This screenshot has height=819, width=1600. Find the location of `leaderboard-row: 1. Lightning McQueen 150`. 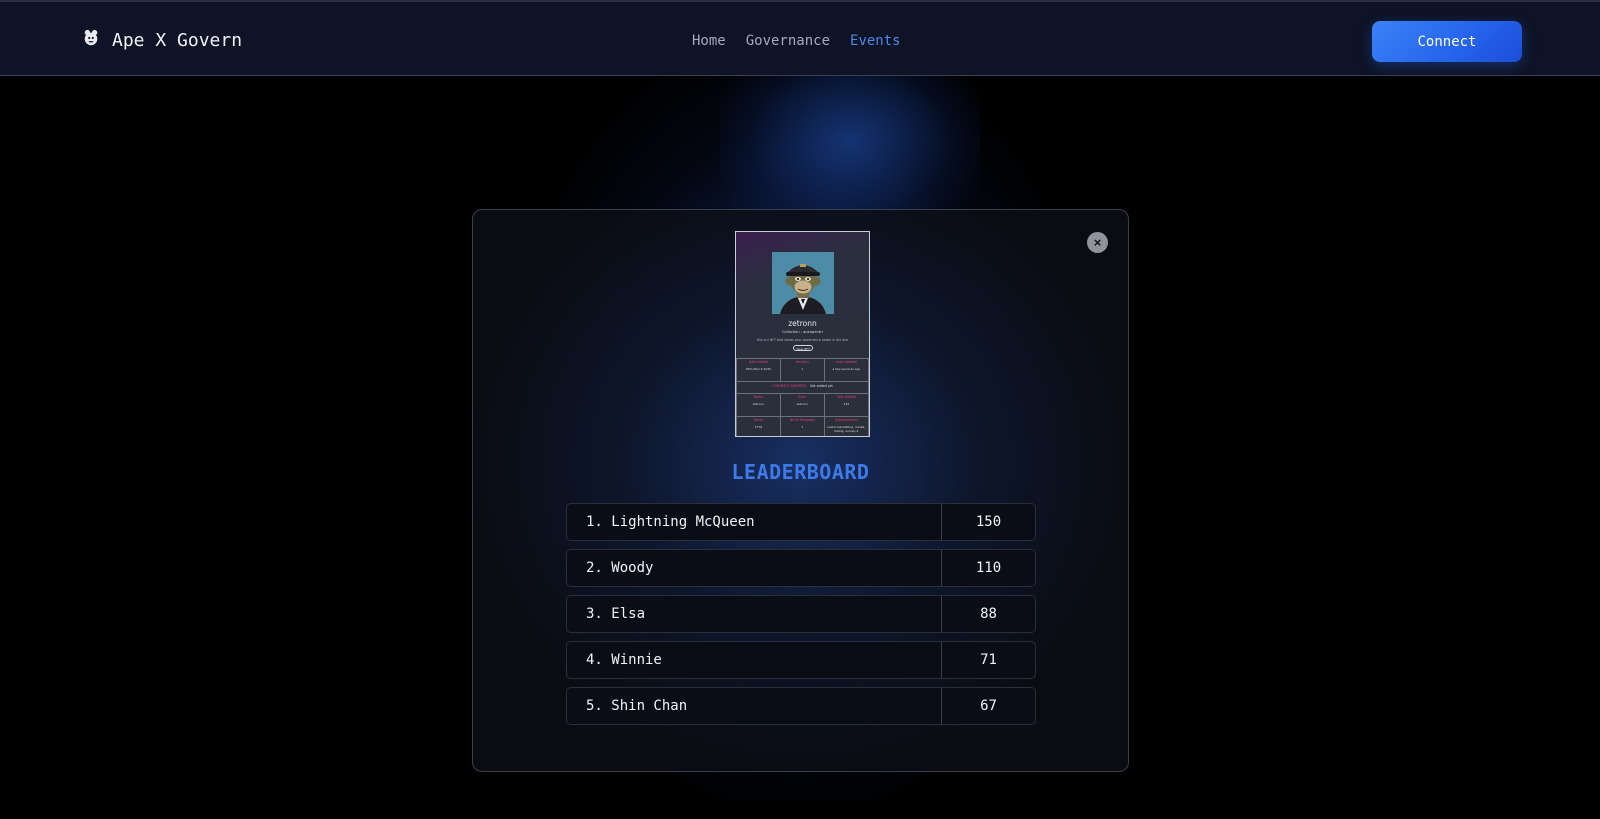

leaderboard-row: 1. Lightning McQueen 150 is located at coordinates (801, 522).